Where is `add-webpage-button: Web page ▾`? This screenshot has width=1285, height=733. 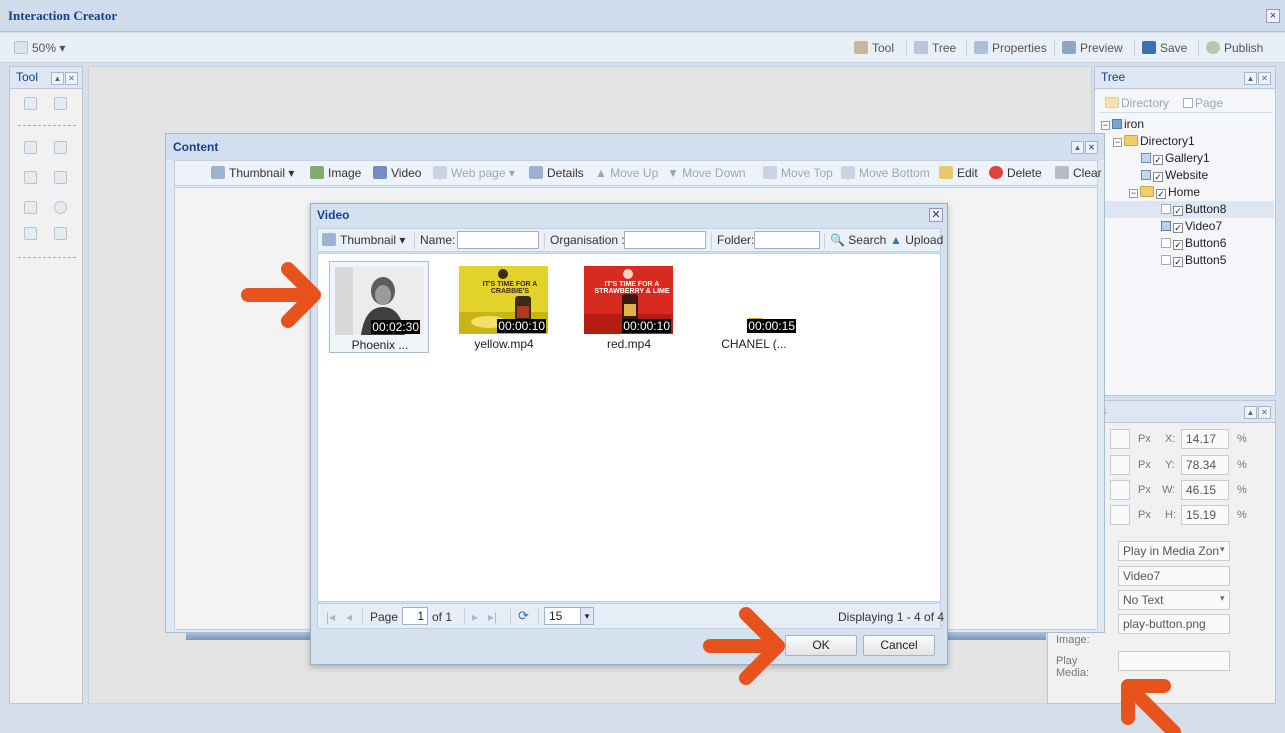 add-webpage-button: Web page ▾ is located at coordinates (474, 173).